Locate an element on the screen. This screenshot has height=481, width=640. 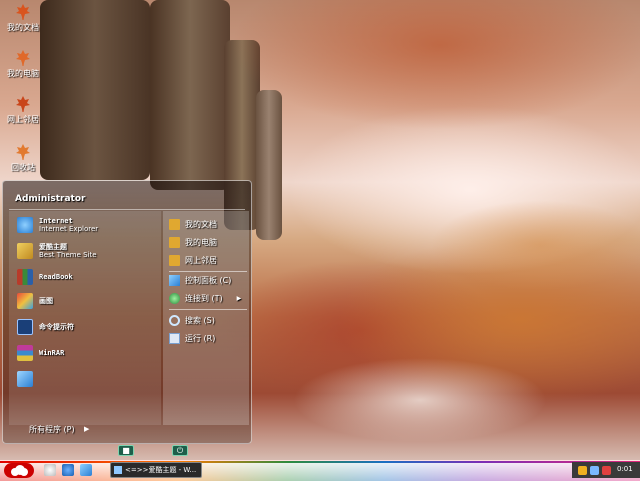
program-internet-explorer: Internet Internet Explorer is located at coordinates (57, 225).